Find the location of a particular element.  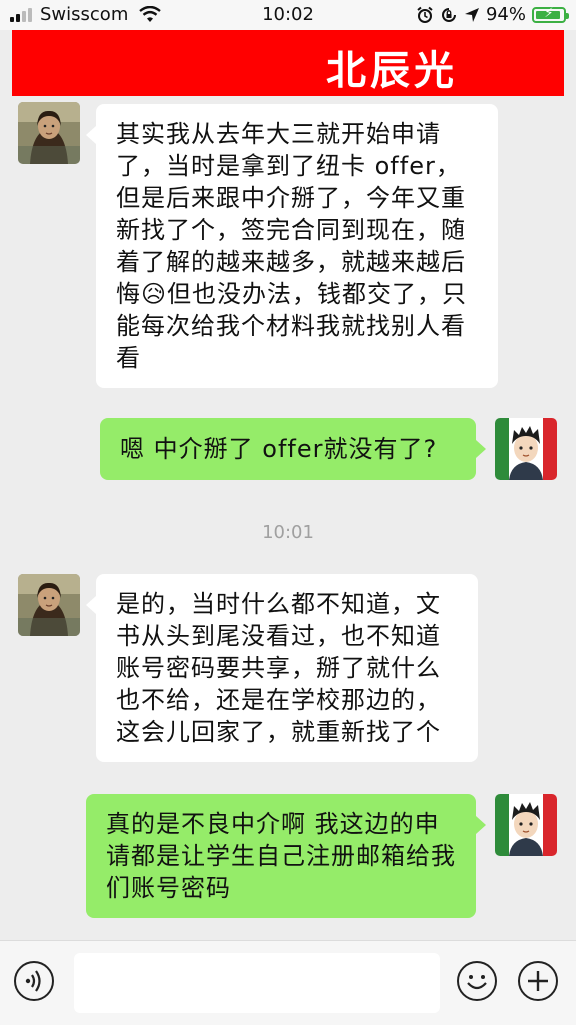

battery-percent: 94% is located at coordinates (505, 14).